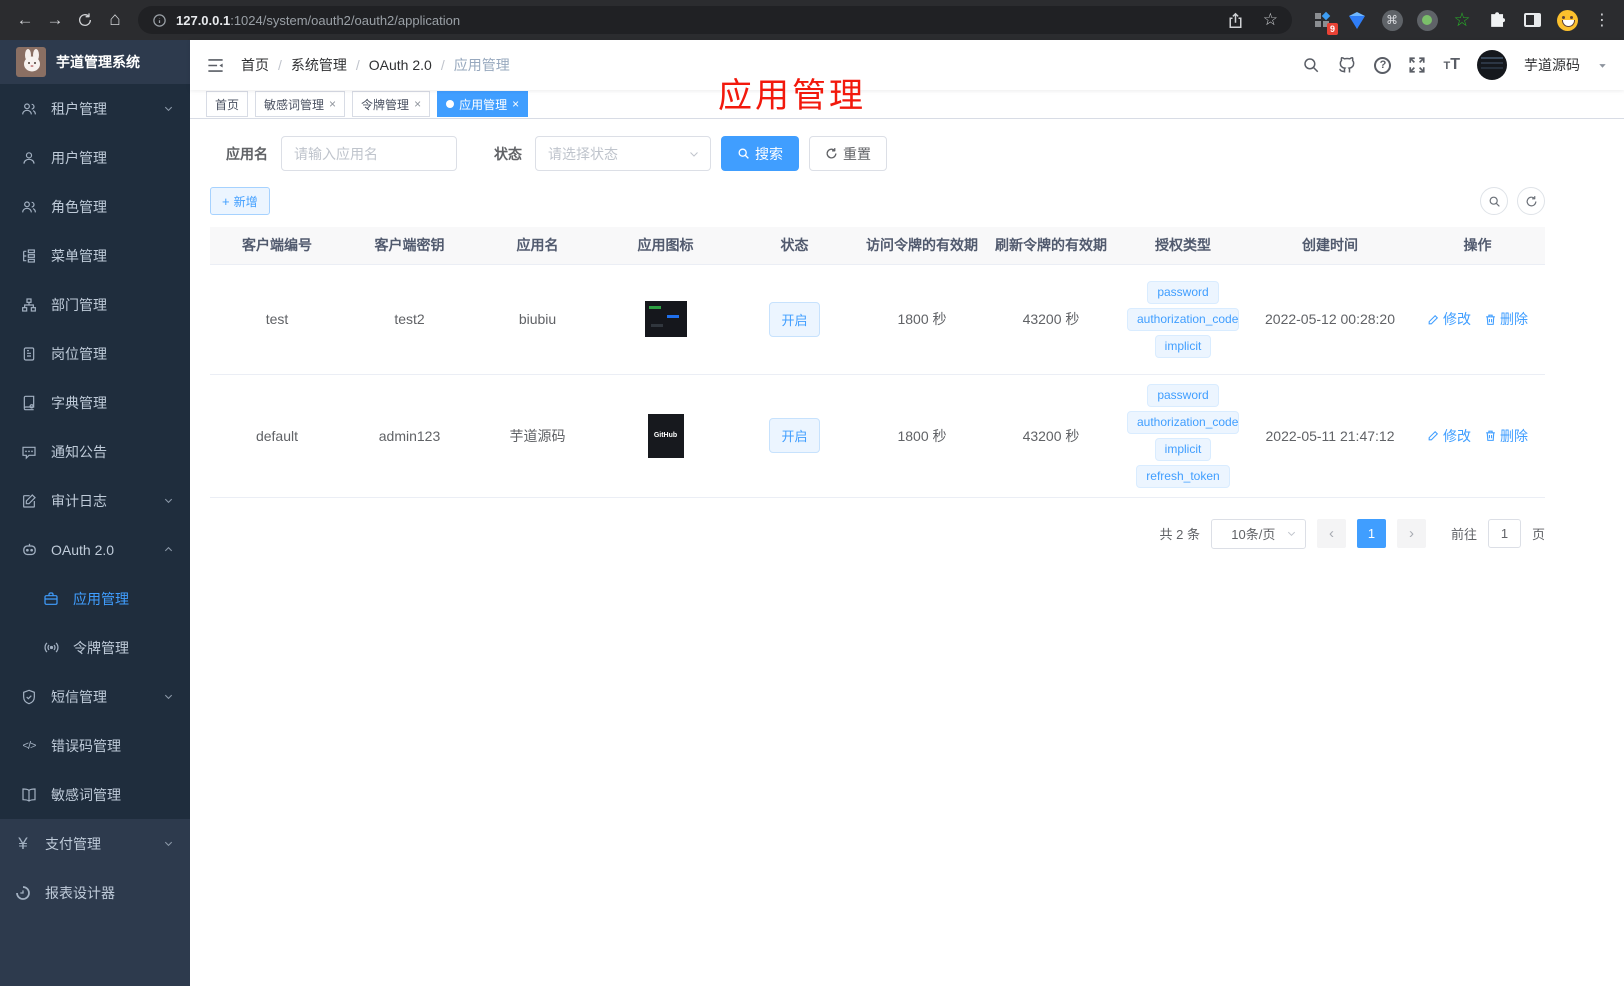 The image size is (1624, 986). What do you see at coordinates (51, 647) in the screenshot?
I see `signal-icon` at bounding box center [51, 647].